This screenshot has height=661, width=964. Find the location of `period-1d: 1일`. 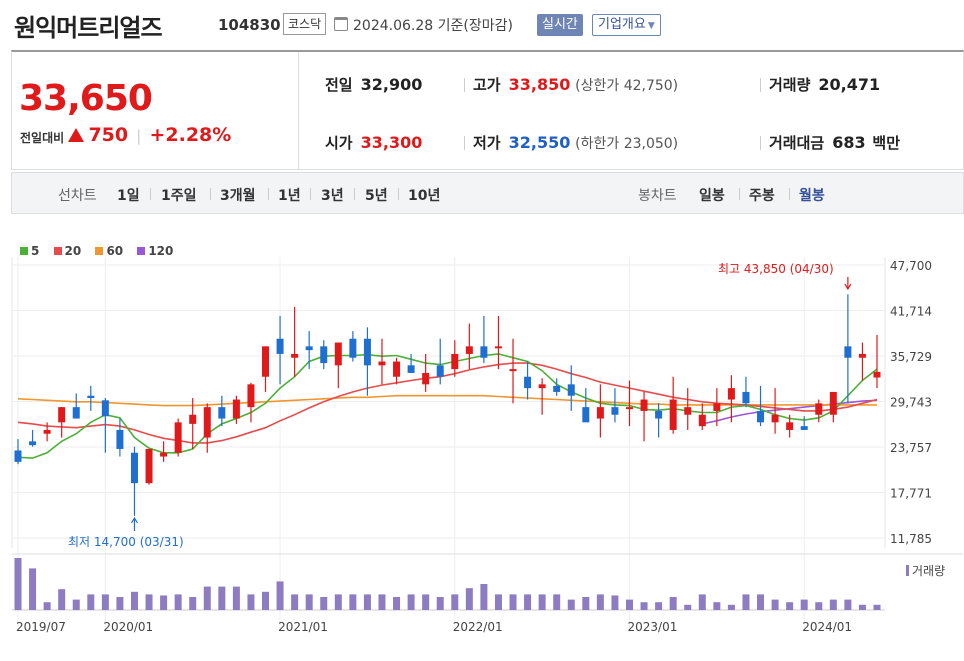

period-1d: 1일 is located at coordinates (128, 195).